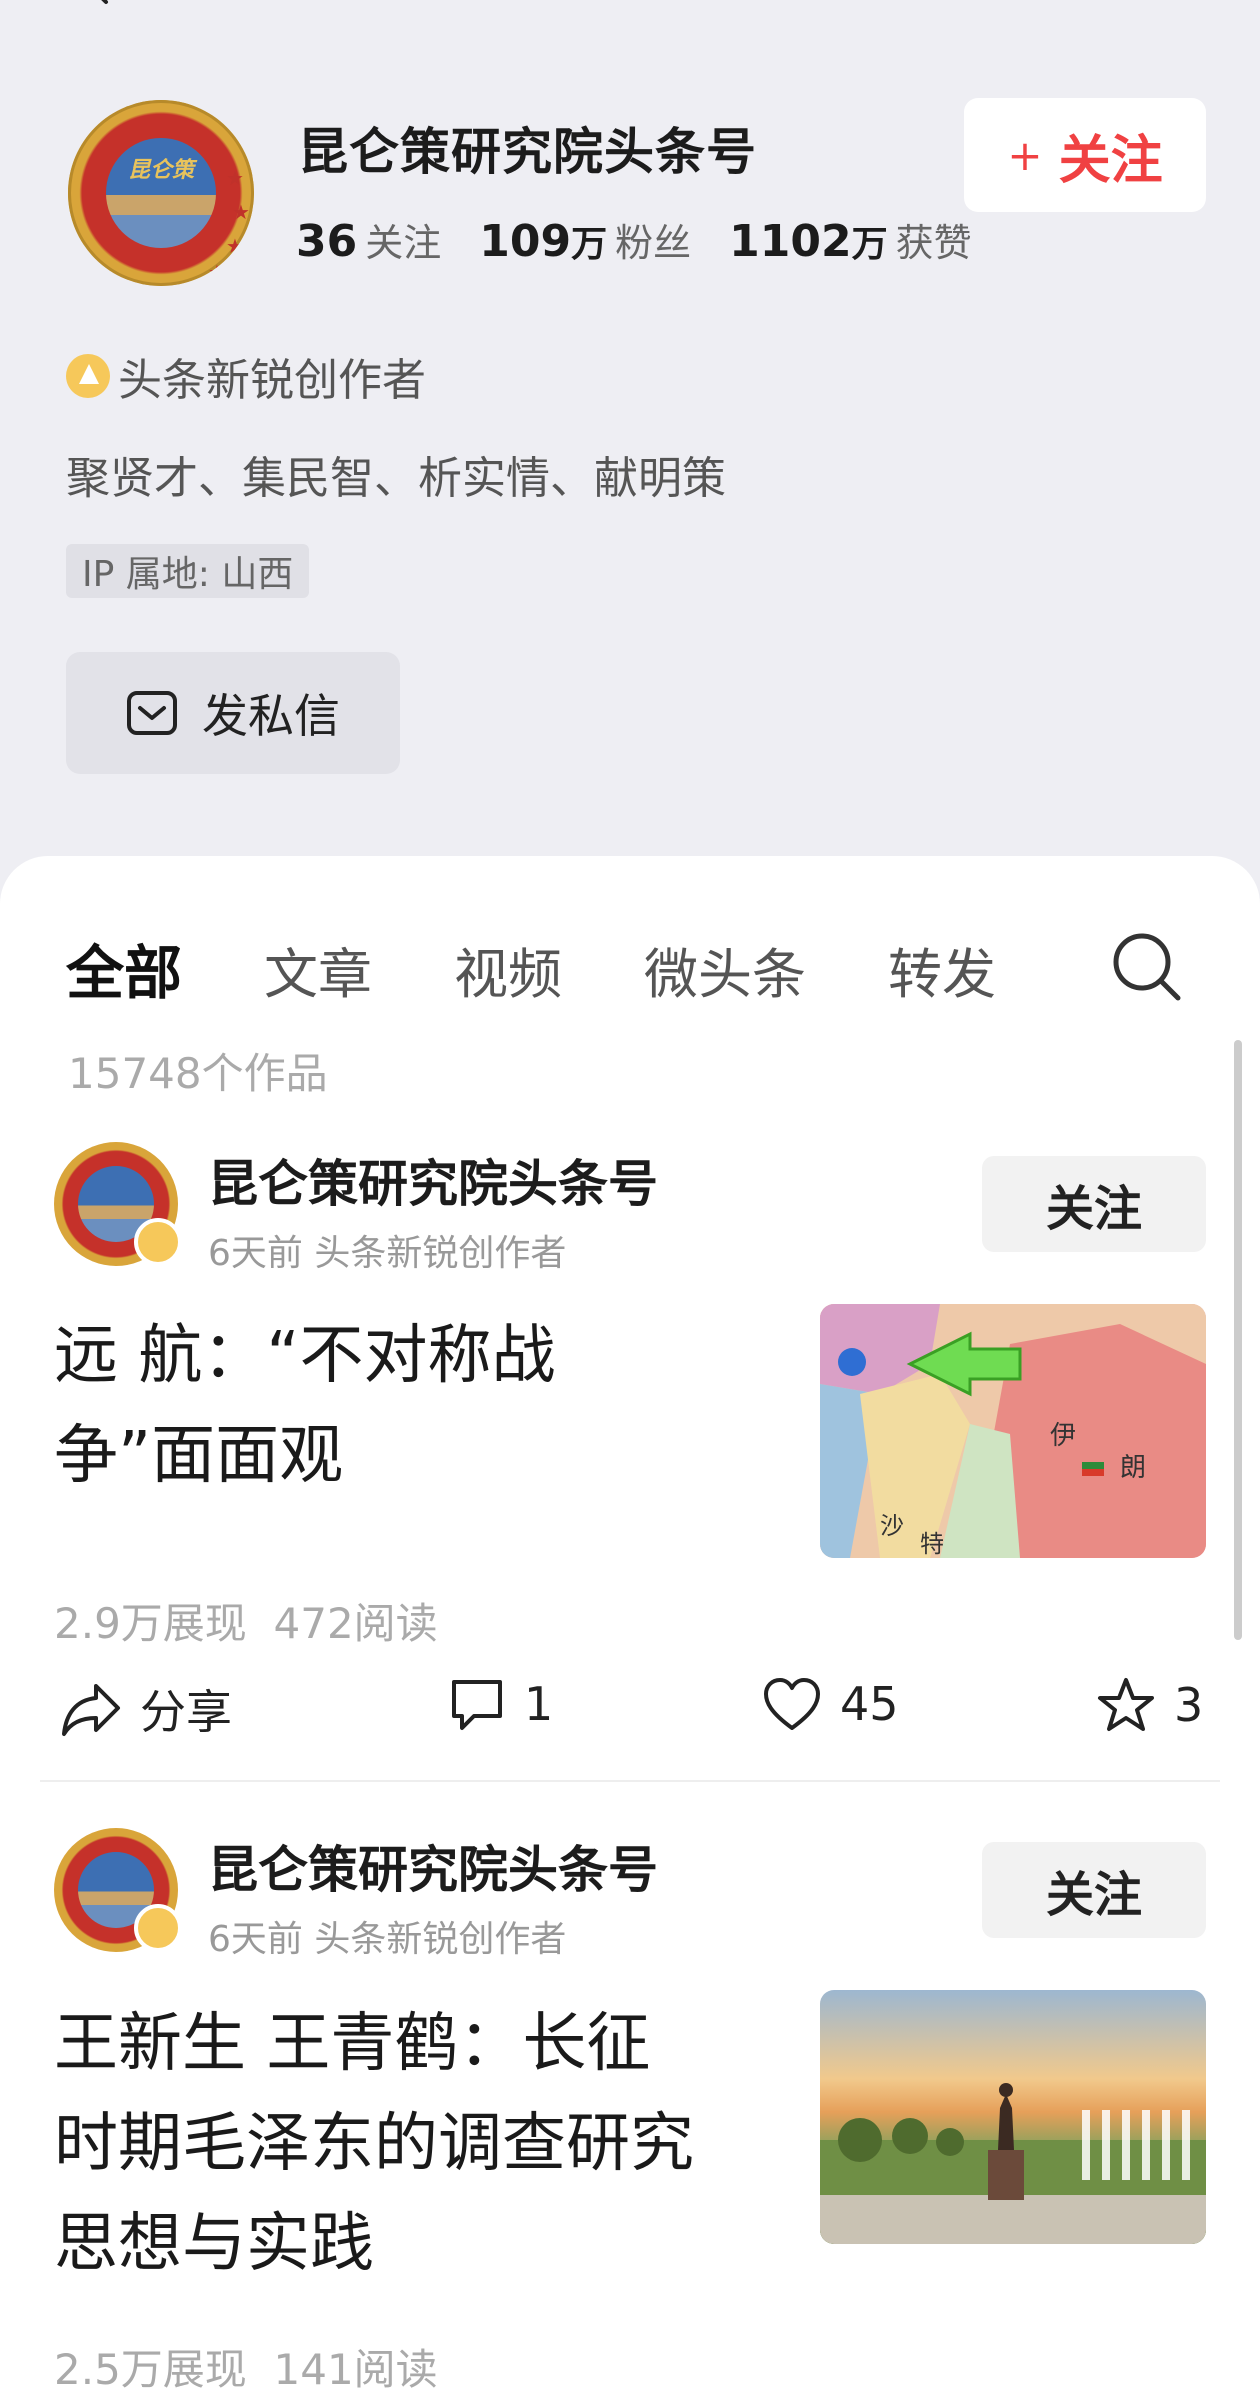 This screenshot has width=1260, height=2408. I want to click on favorite-button: 3, so click(1149, 1705).